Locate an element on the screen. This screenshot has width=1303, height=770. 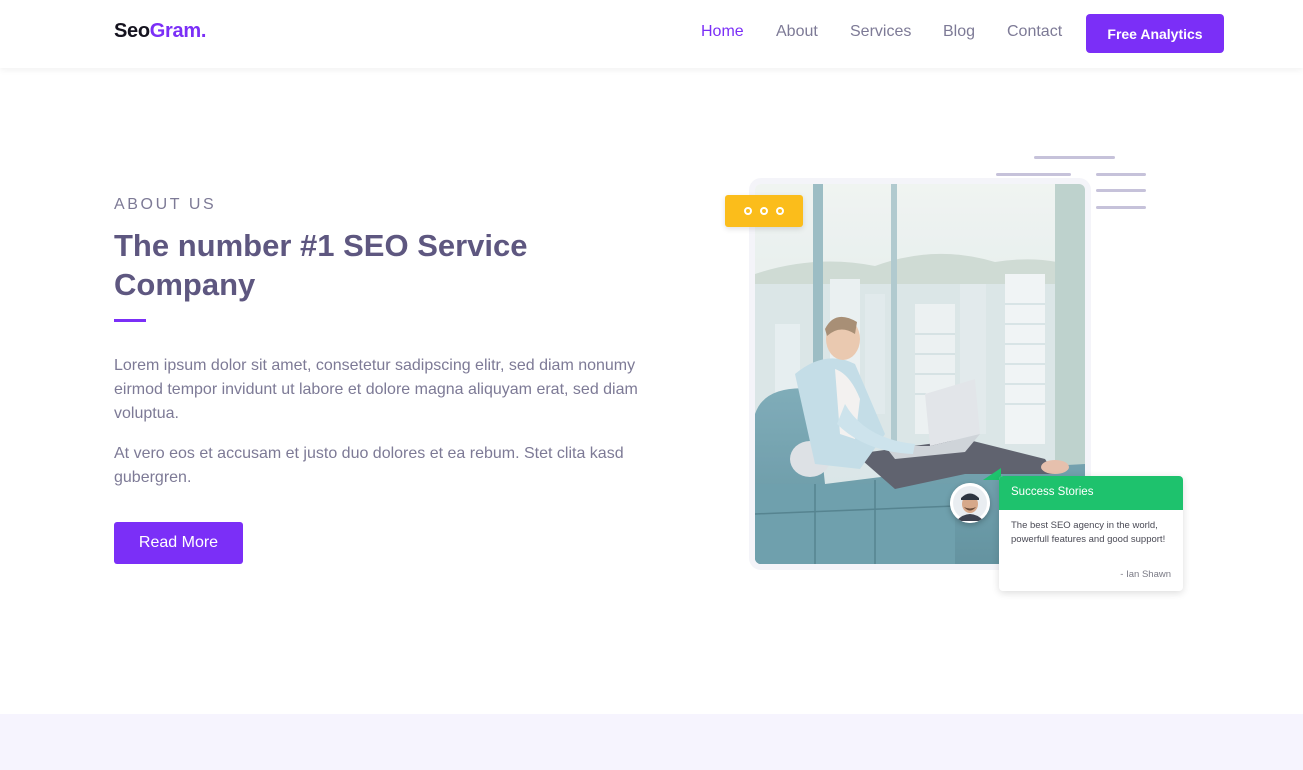
testimonial-author: - Ian Shawn is located at coordinates (1145, 574).